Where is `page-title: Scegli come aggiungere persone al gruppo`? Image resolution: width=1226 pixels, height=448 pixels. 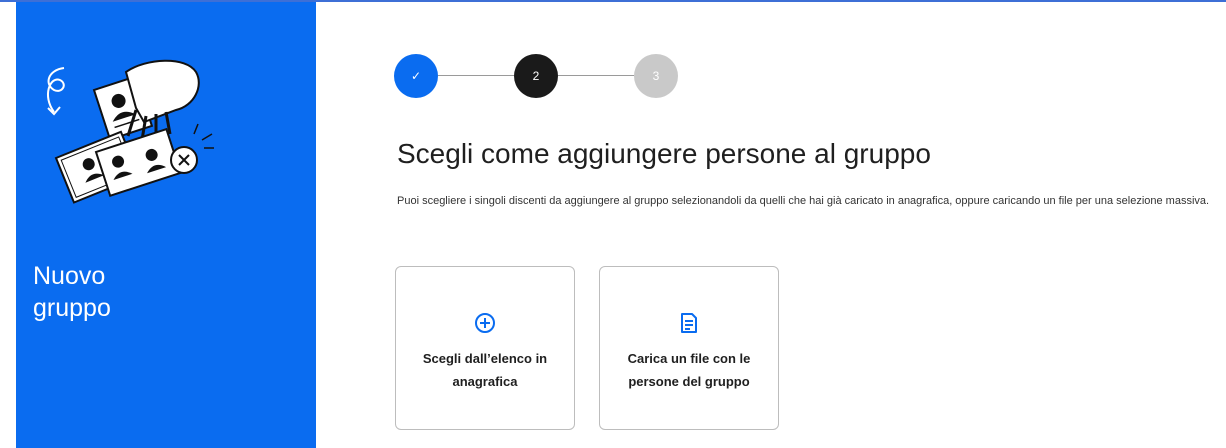 page-title: Scegli come aggiungere persone al gruppo is located at coordinates (664, 153).